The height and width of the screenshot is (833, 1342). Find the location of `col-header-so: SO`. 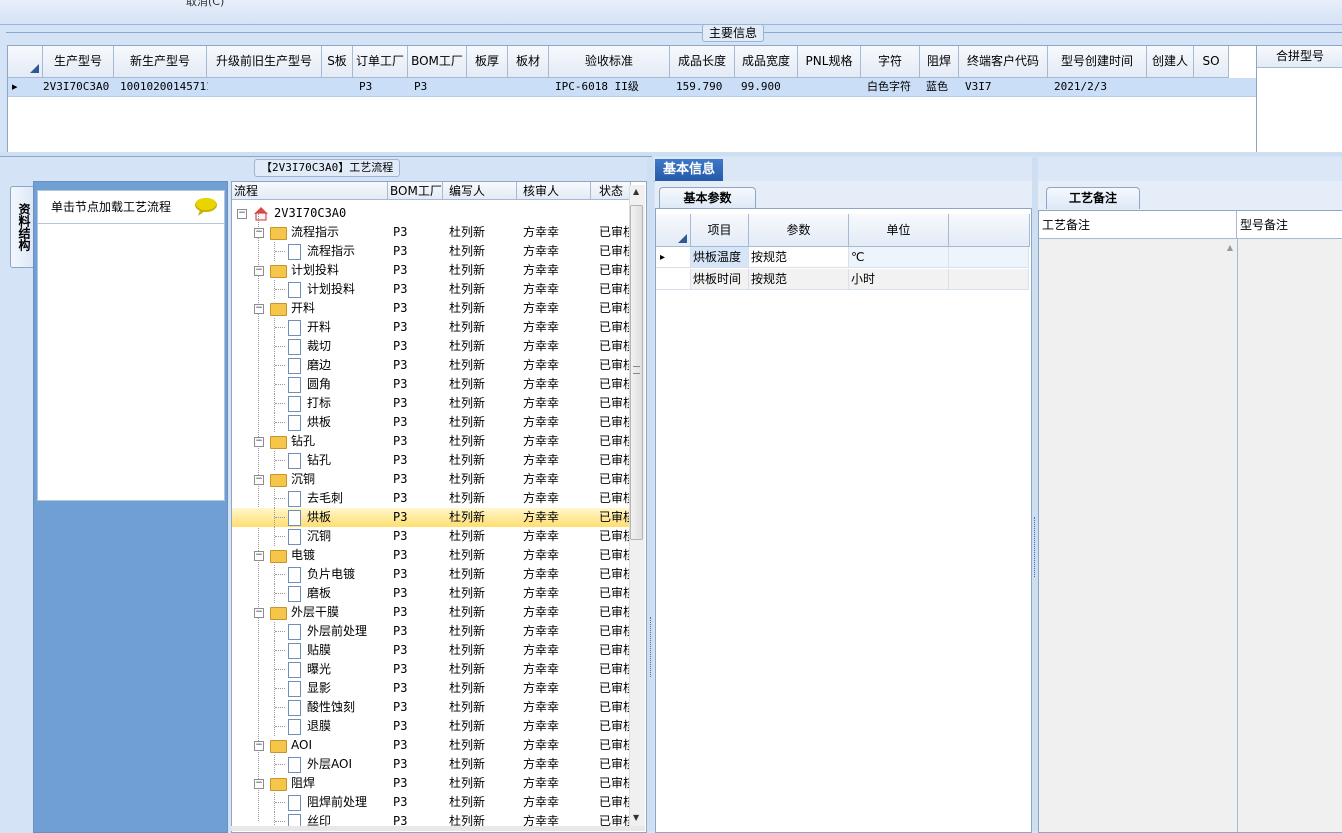

col-header-so: SO is located at coordinates (1211, 62).